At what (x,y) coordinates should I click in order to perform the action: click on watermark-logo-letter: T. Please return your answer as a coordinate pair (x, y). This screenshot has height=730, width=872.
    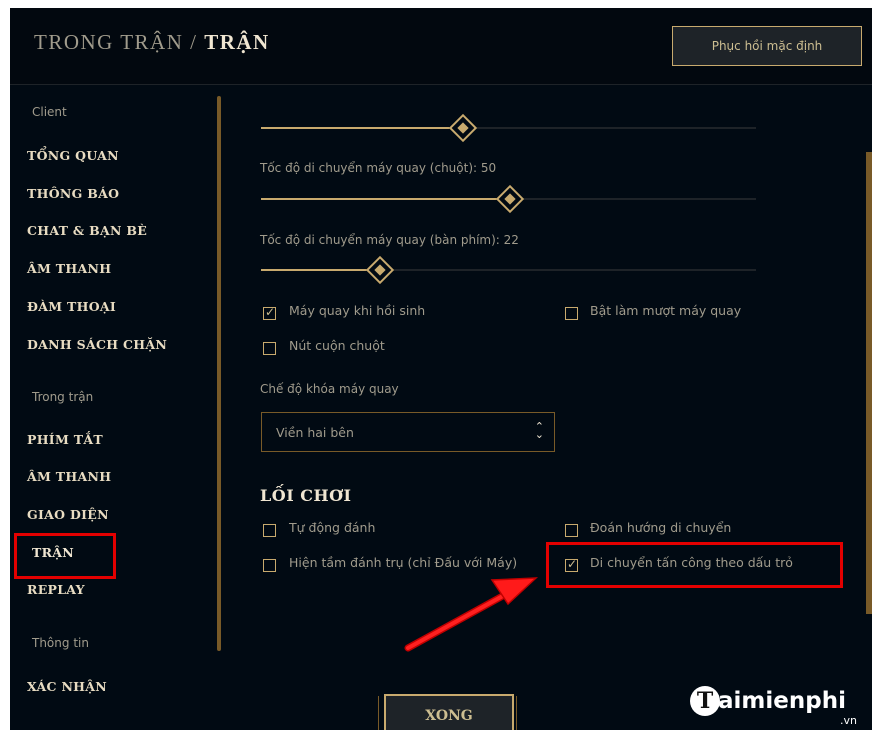
    Looking at the image, I should click on (705, 701).